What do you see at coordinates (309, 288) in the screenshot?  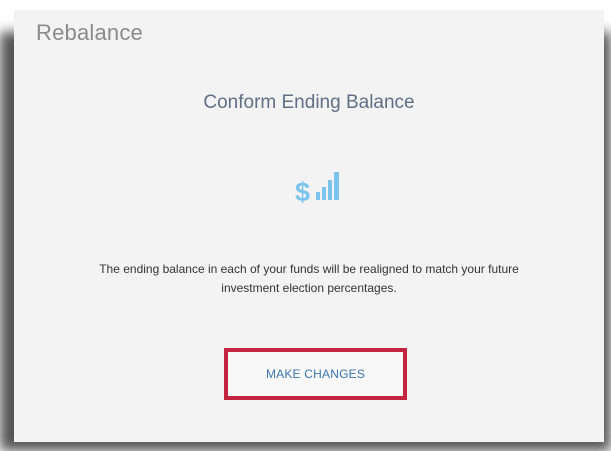 I see `description-line-2: investment election percentages.` at bounding box center [309, 288].